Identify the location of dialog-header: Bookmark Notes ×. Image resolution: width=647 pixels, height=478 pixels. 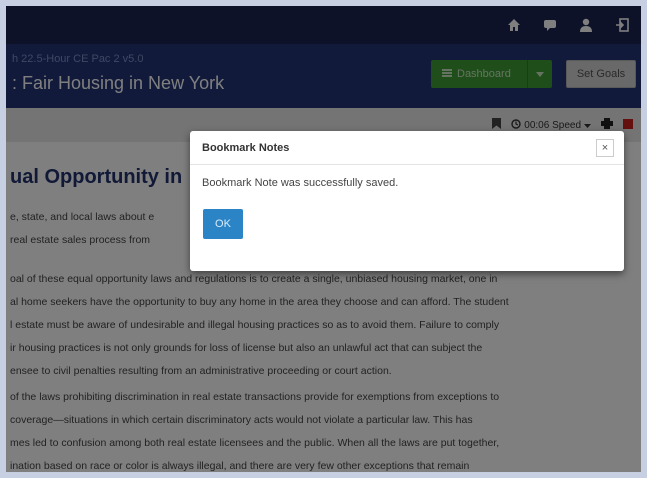
(407, 148).